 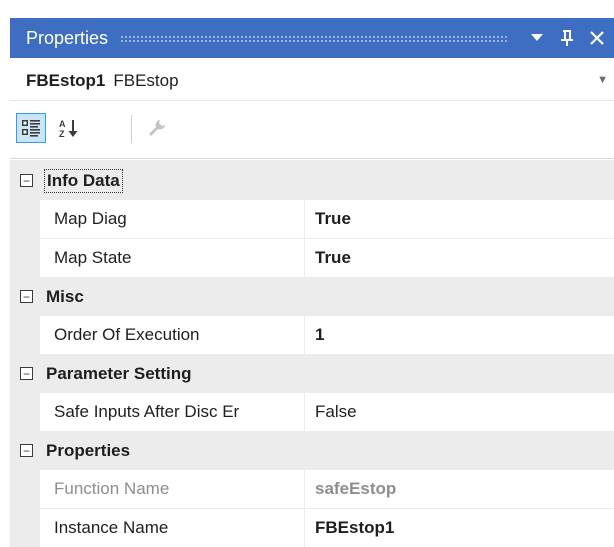 I want to click on drag-grip, so click(x=314, y=38).